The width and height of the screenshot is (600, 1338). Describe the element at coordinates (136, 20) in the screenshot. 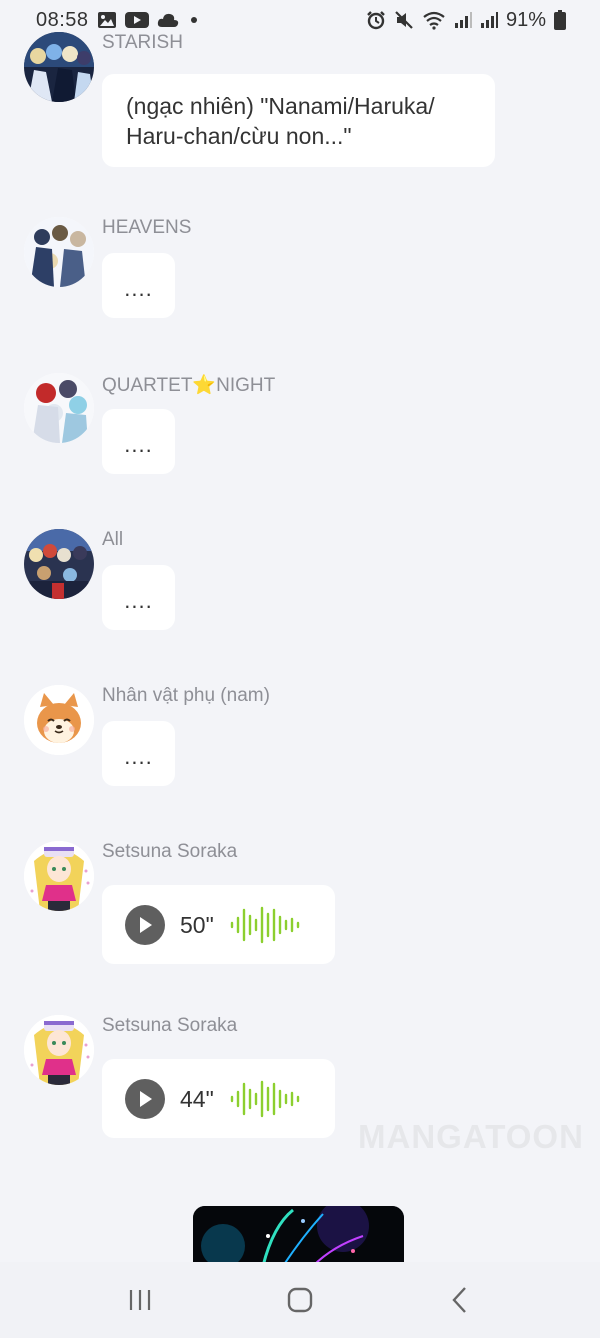

I see `youtube-icon` at that location.